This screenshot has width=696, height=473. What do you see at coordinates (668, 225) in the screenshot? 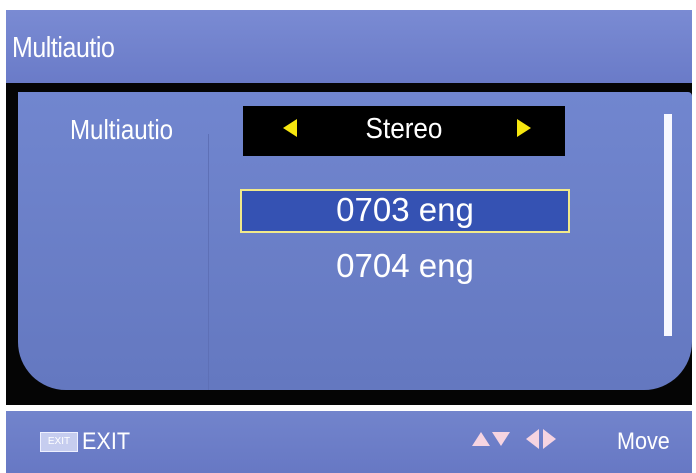
I see `scrollbar` at bounding box center [668, 225].